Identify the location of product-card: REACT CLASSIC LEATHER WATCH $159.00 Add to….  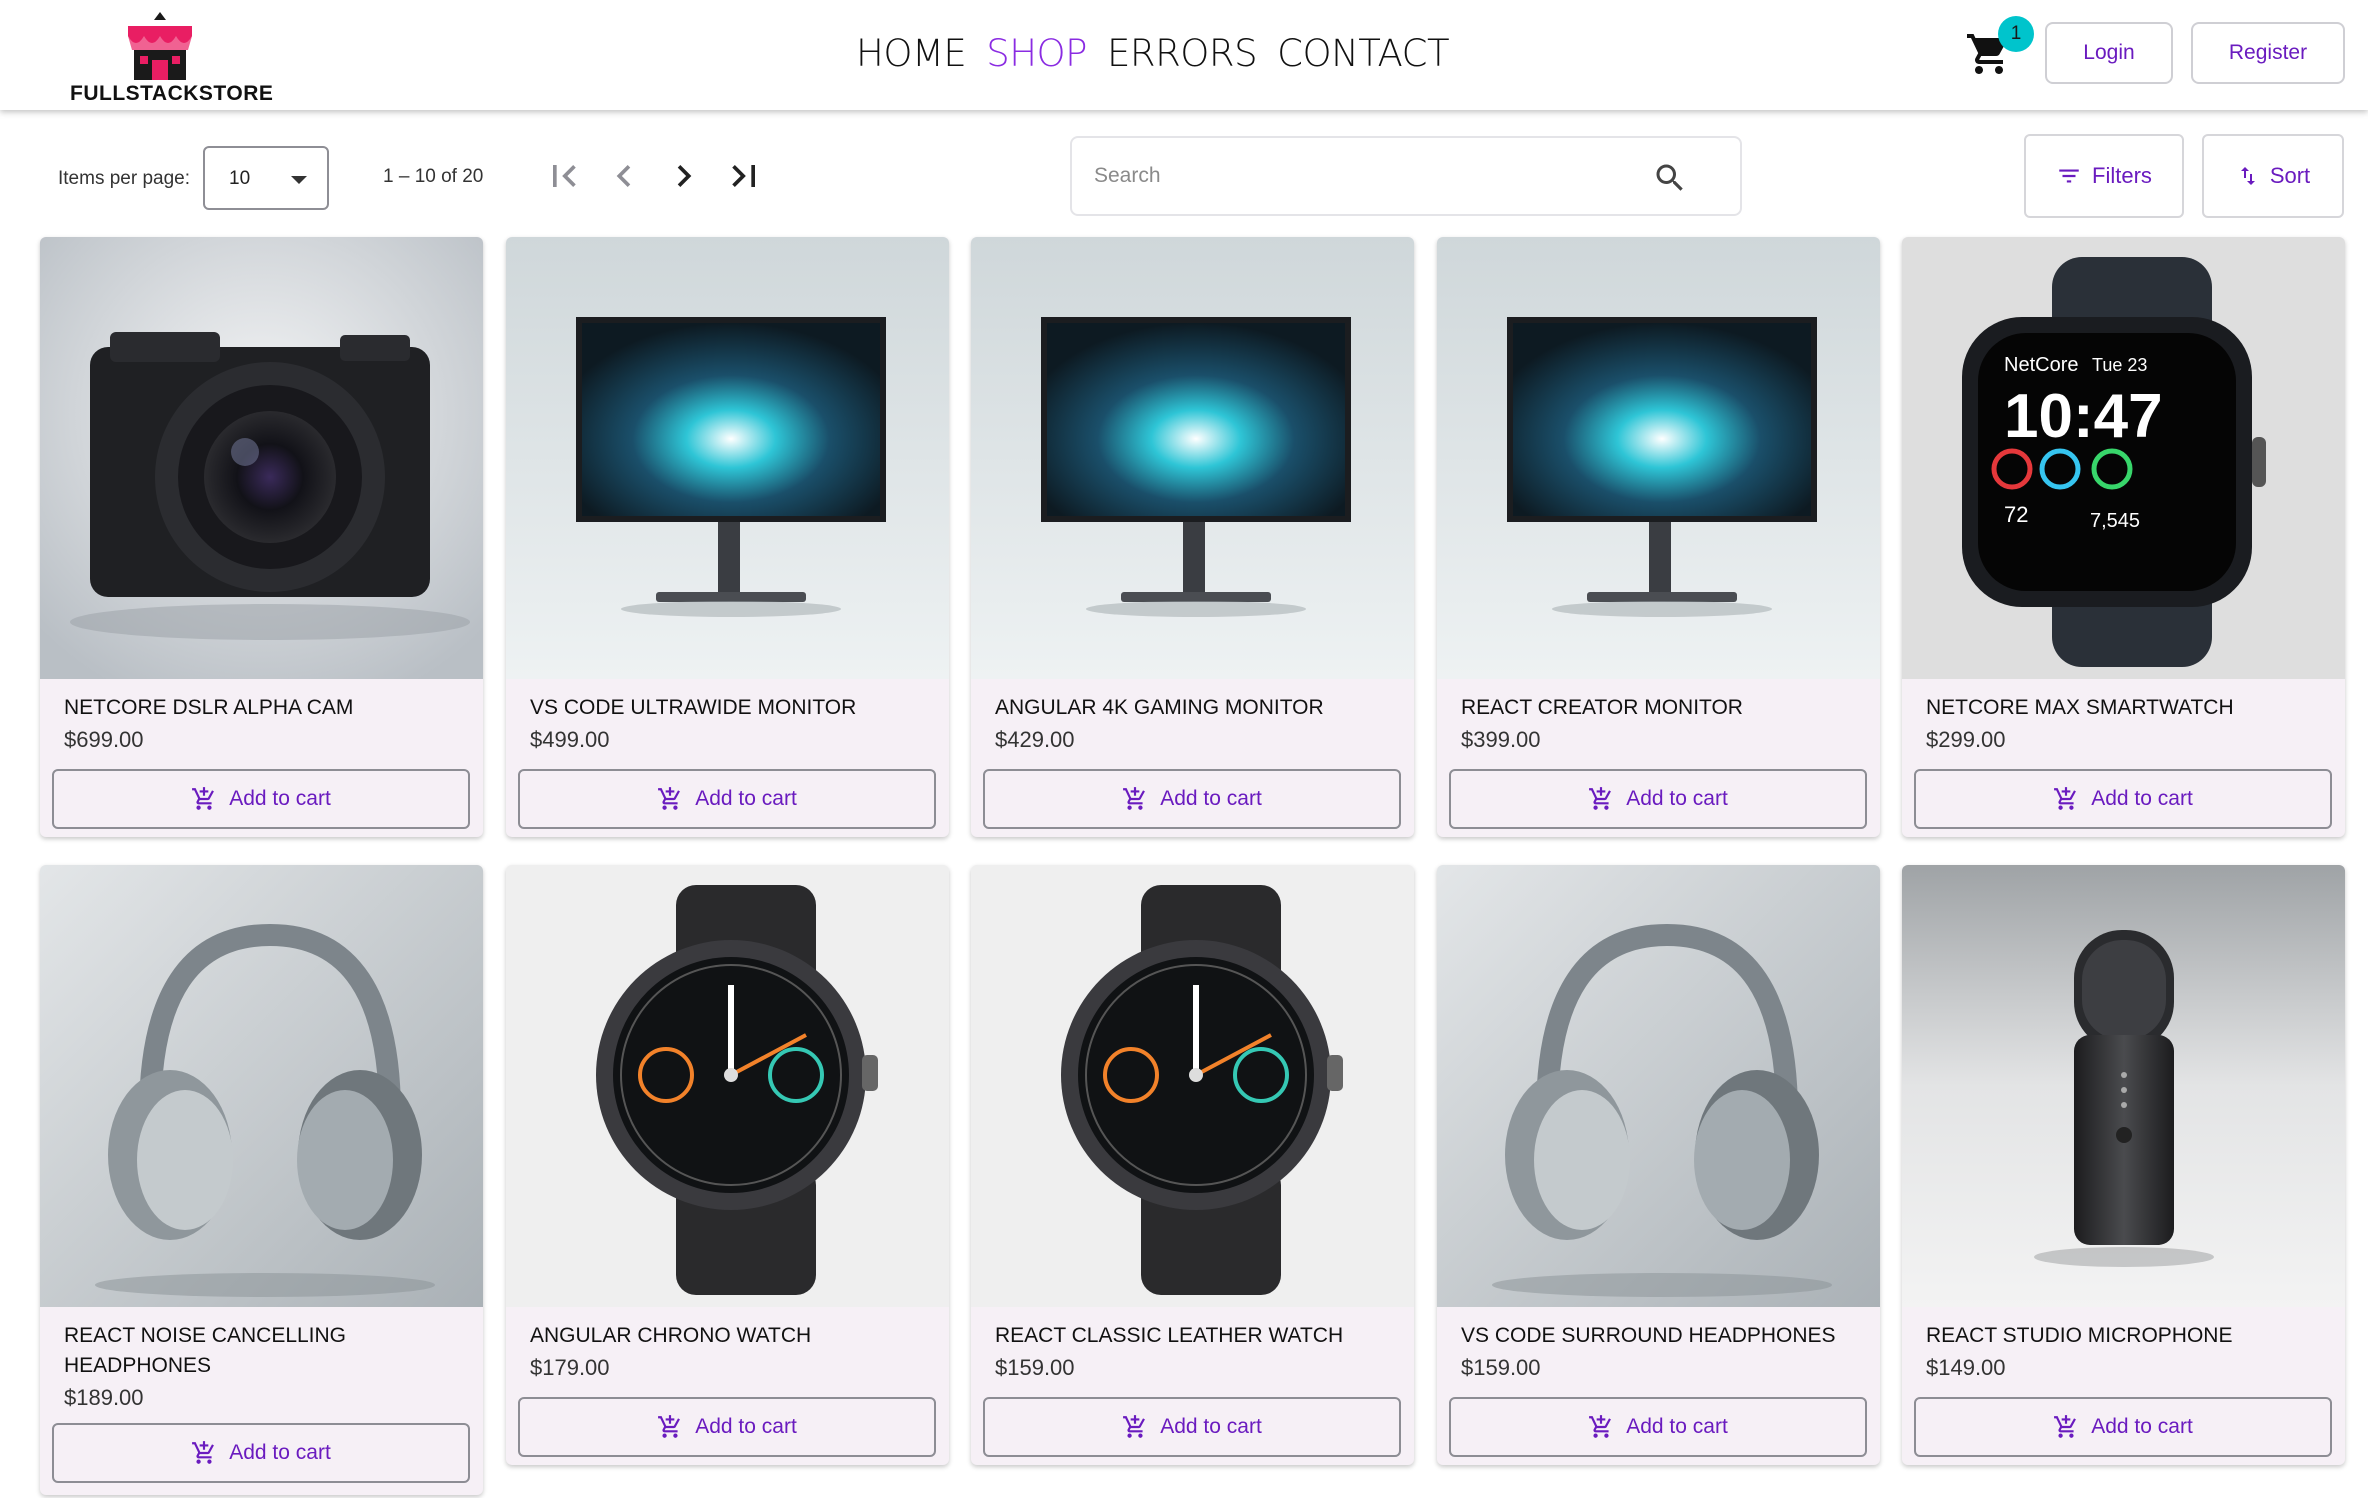
(1192, 1165).